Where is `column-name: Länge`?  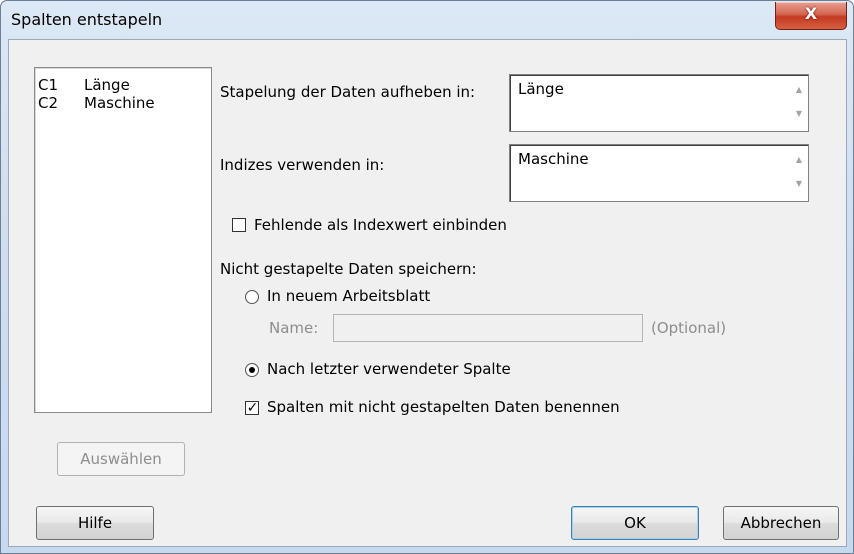
column-name: Länge is located at coordinates (107, 85).